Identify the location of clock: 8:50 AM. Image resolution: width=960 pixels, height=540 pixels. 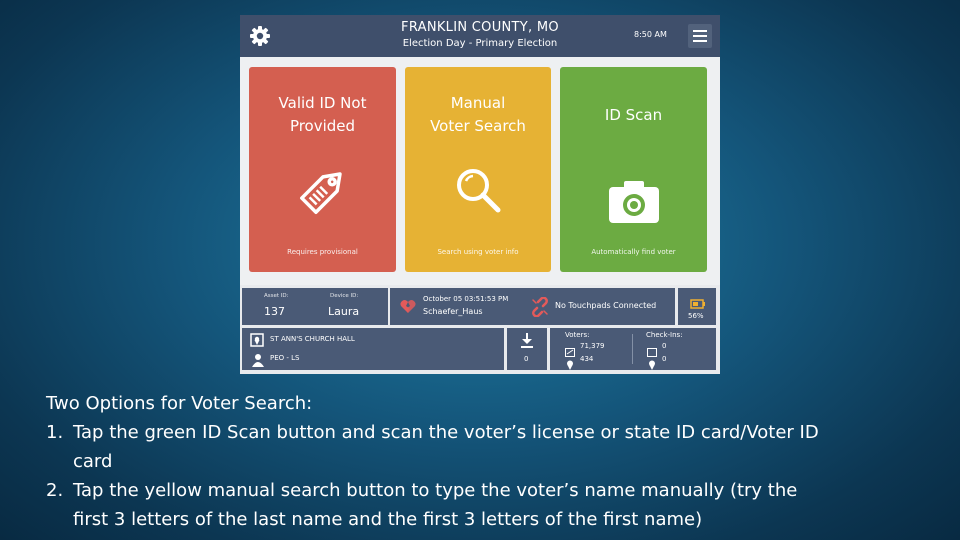
(650, 34).